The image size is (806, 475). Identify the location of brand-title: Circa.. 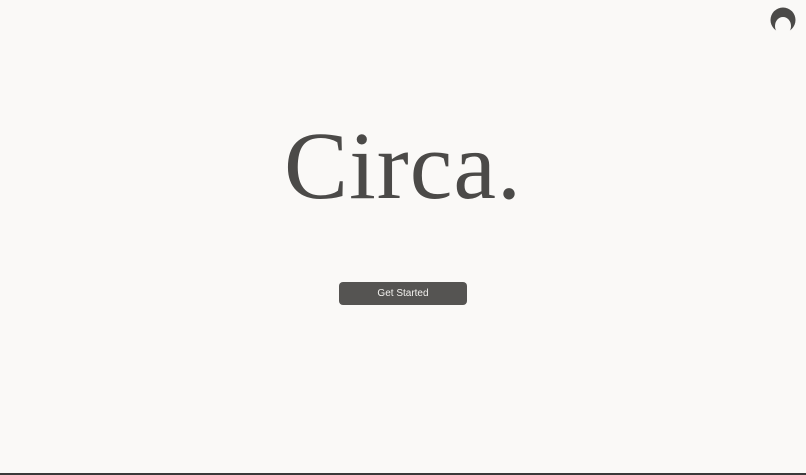
(403, 165).